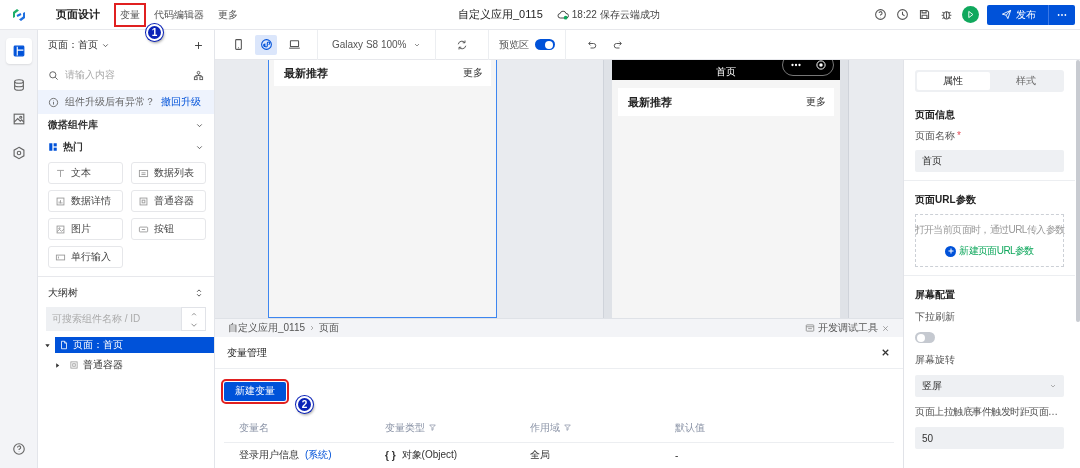 Image resolution: width=1080 pixels, height=468 pixels. Describe the element at coordinates (935, 317) in the screenshot. I see `field-label: 下拉刷新` at that location.